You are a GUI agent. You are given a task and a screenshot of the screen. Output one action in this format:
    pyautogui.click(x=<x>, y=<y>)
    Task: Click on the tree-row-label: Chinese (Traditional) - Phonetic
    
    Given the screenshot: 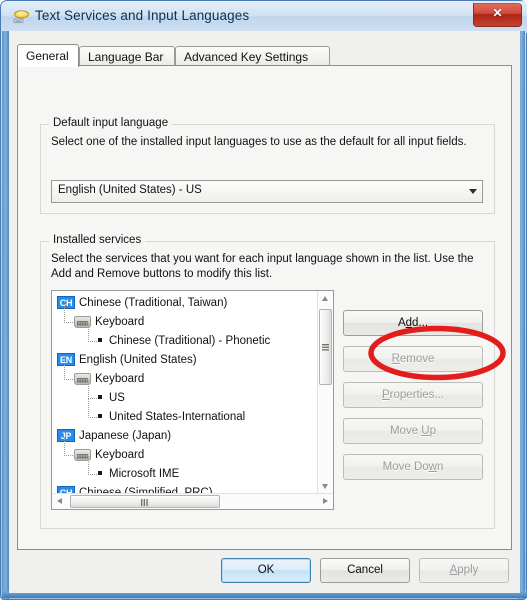 What is the action you would take?
    pyautogui.click(x=190, y=341)
    